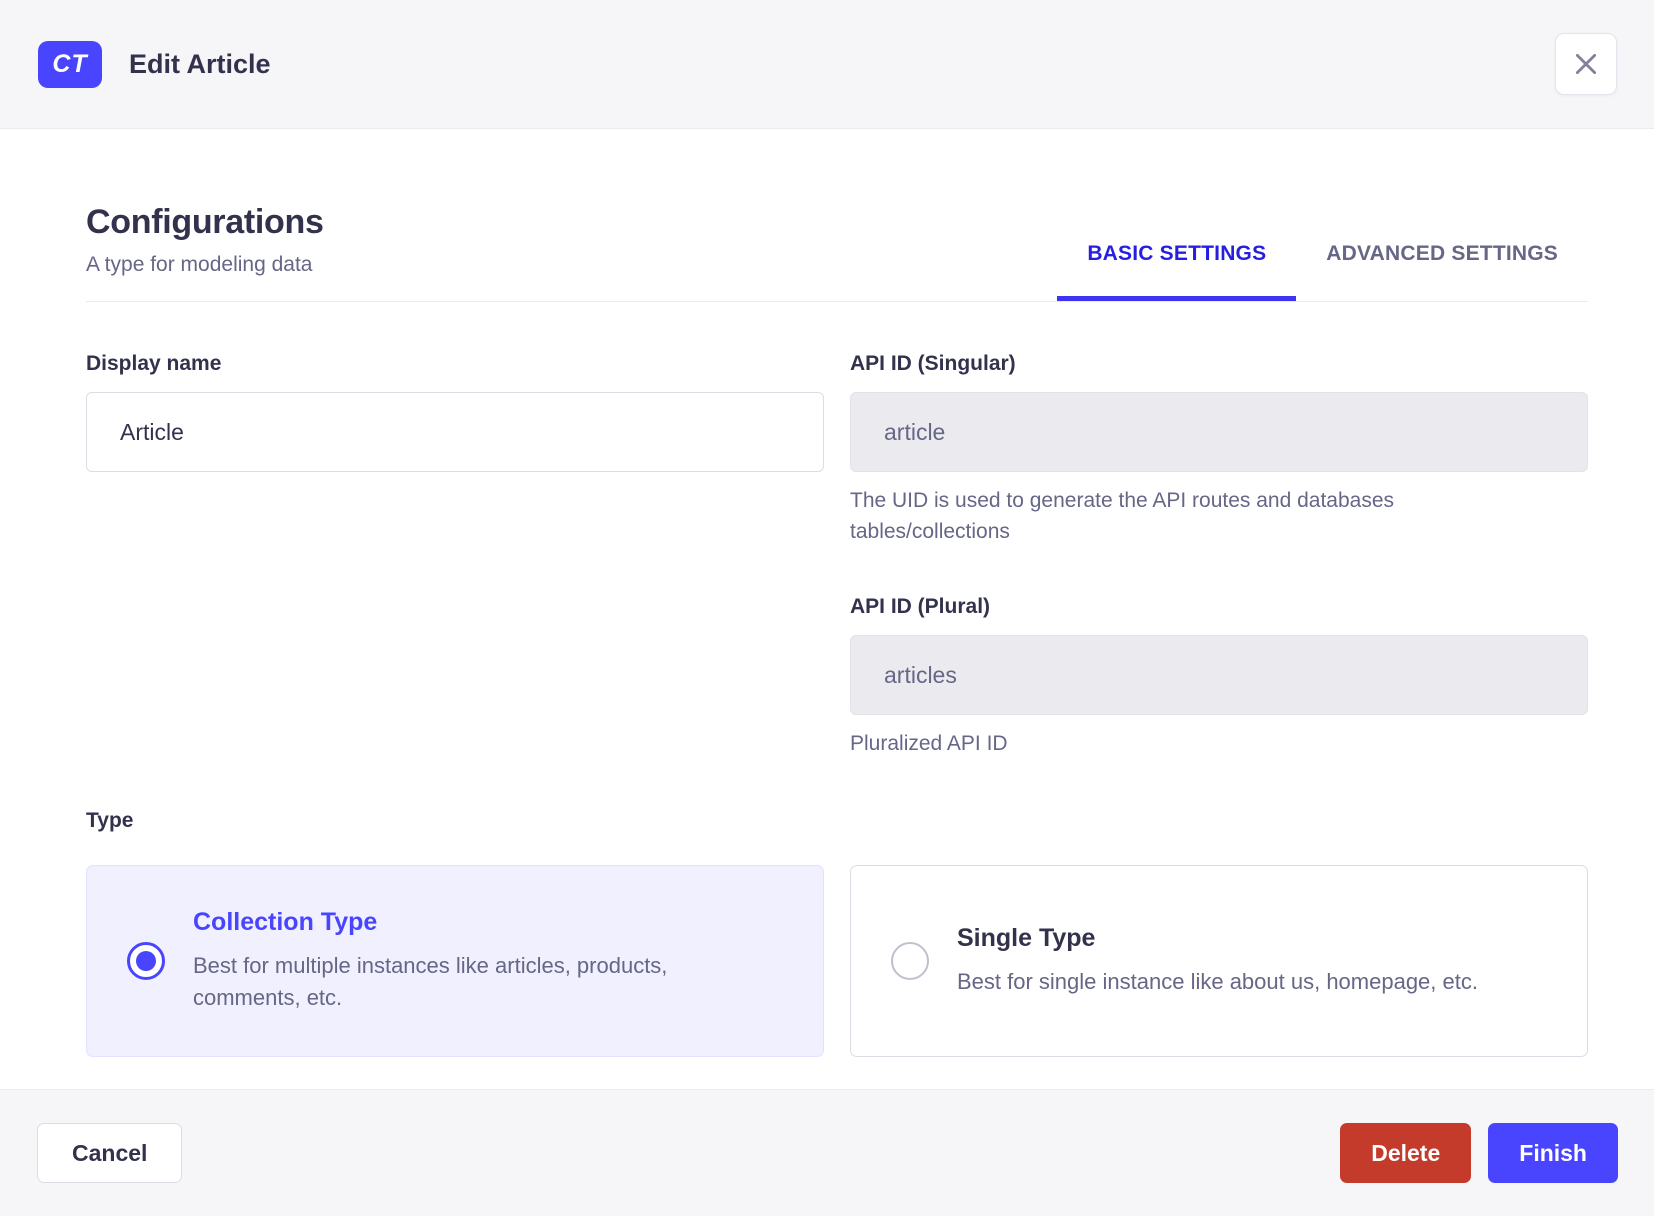 This screenshot has width=1654, height=1216. I want to click on api-id-plural-input, so click(1219, 675).